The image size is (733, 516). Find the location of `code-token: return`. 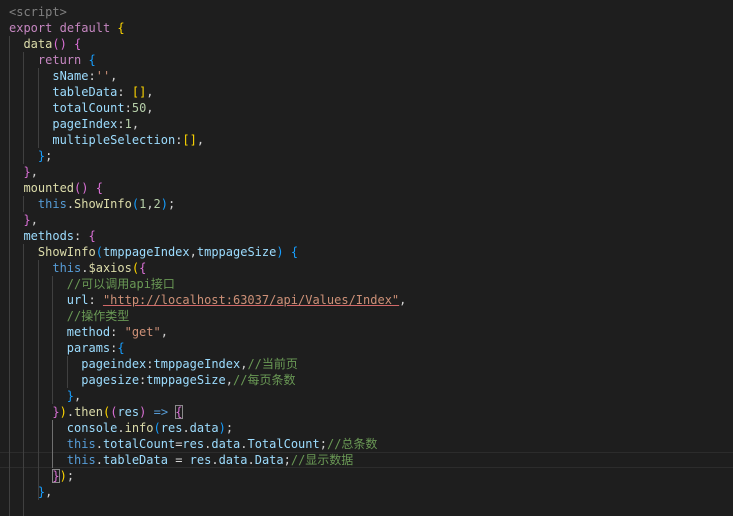

code-token: return is located at coordinates (59, 60).